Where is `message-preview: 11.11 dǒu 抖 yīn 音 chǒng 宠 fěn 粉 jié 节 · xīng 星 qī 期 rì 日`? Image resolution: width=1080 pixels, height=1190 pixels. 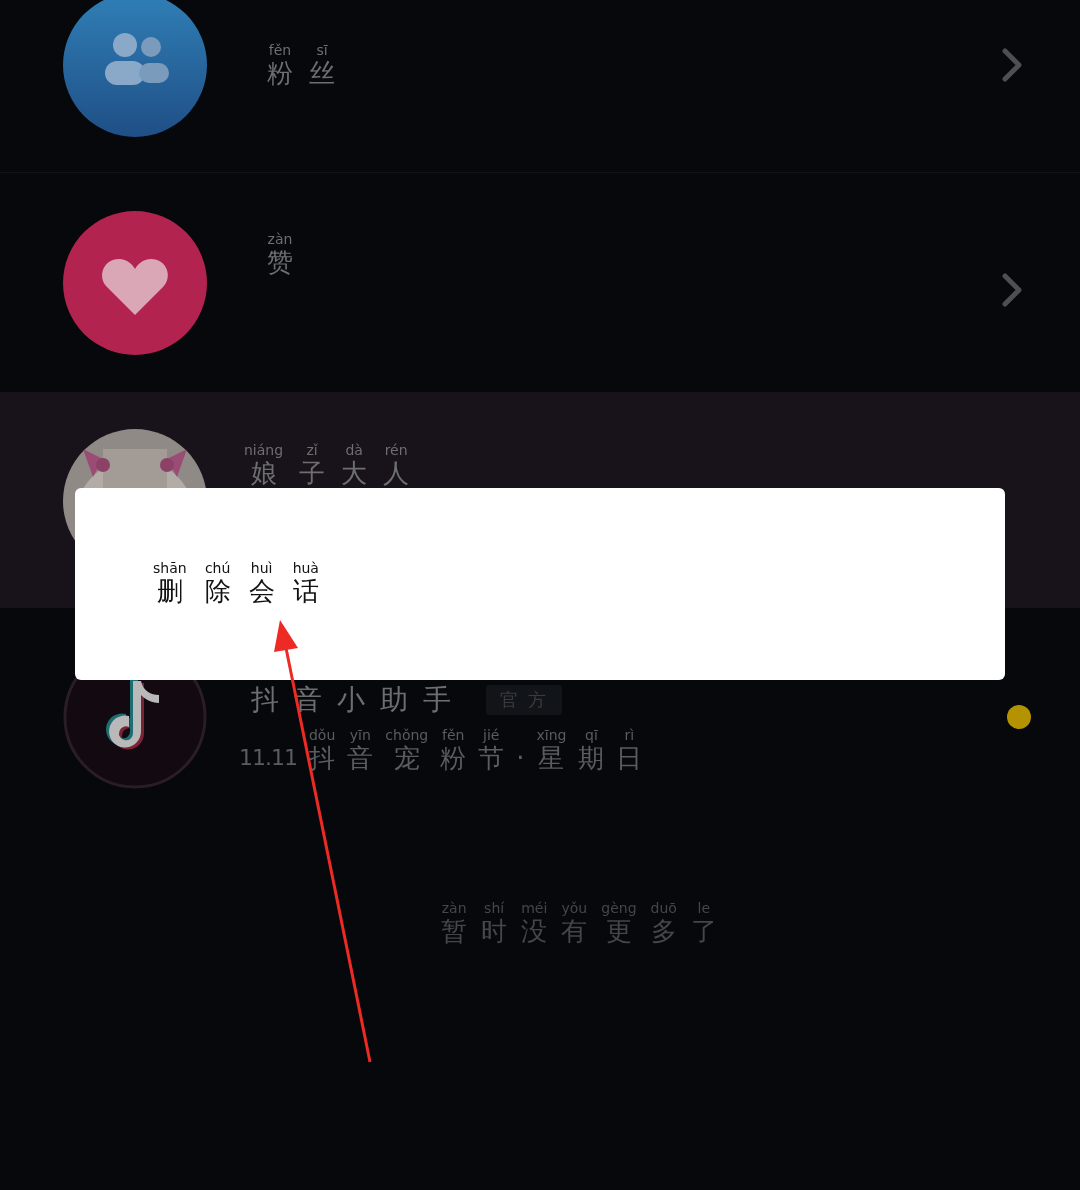
message-preview: 11.11 dǒu 抖 yīn 音 chǒng 宠 fěn 粉 jié 节 · xīng 星 qī 期 rì 日 is located at coordinates (441, 750).